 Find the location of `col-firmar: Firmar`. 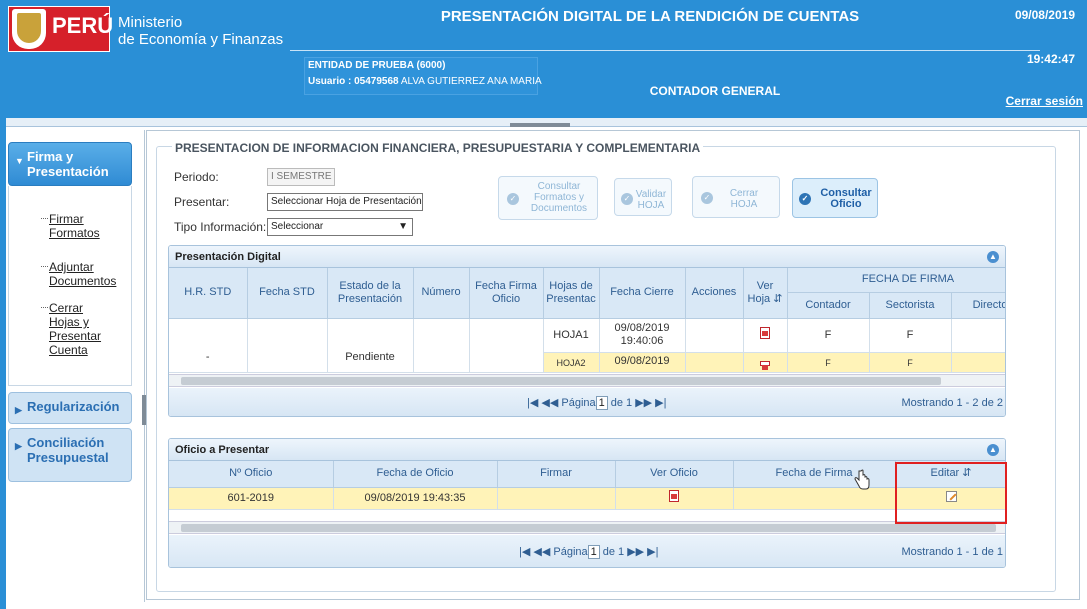

col-firmar: Firmar is located at coordinates (556, 474).